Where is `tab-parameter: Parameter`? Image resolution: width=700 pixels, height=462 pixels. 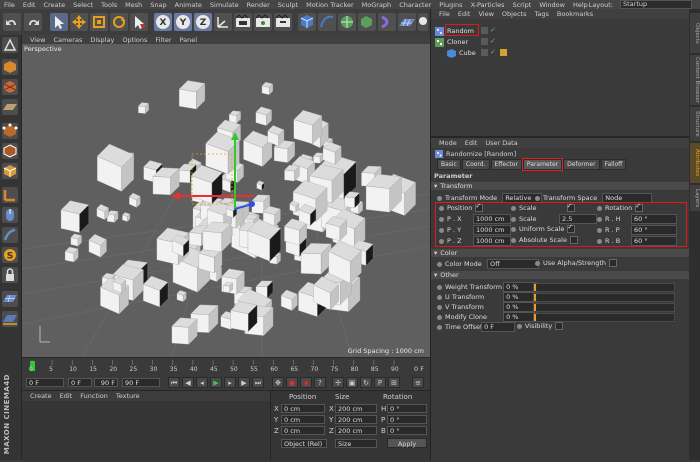 tab-parameter: Parameter is located at coordinates (542, 164).